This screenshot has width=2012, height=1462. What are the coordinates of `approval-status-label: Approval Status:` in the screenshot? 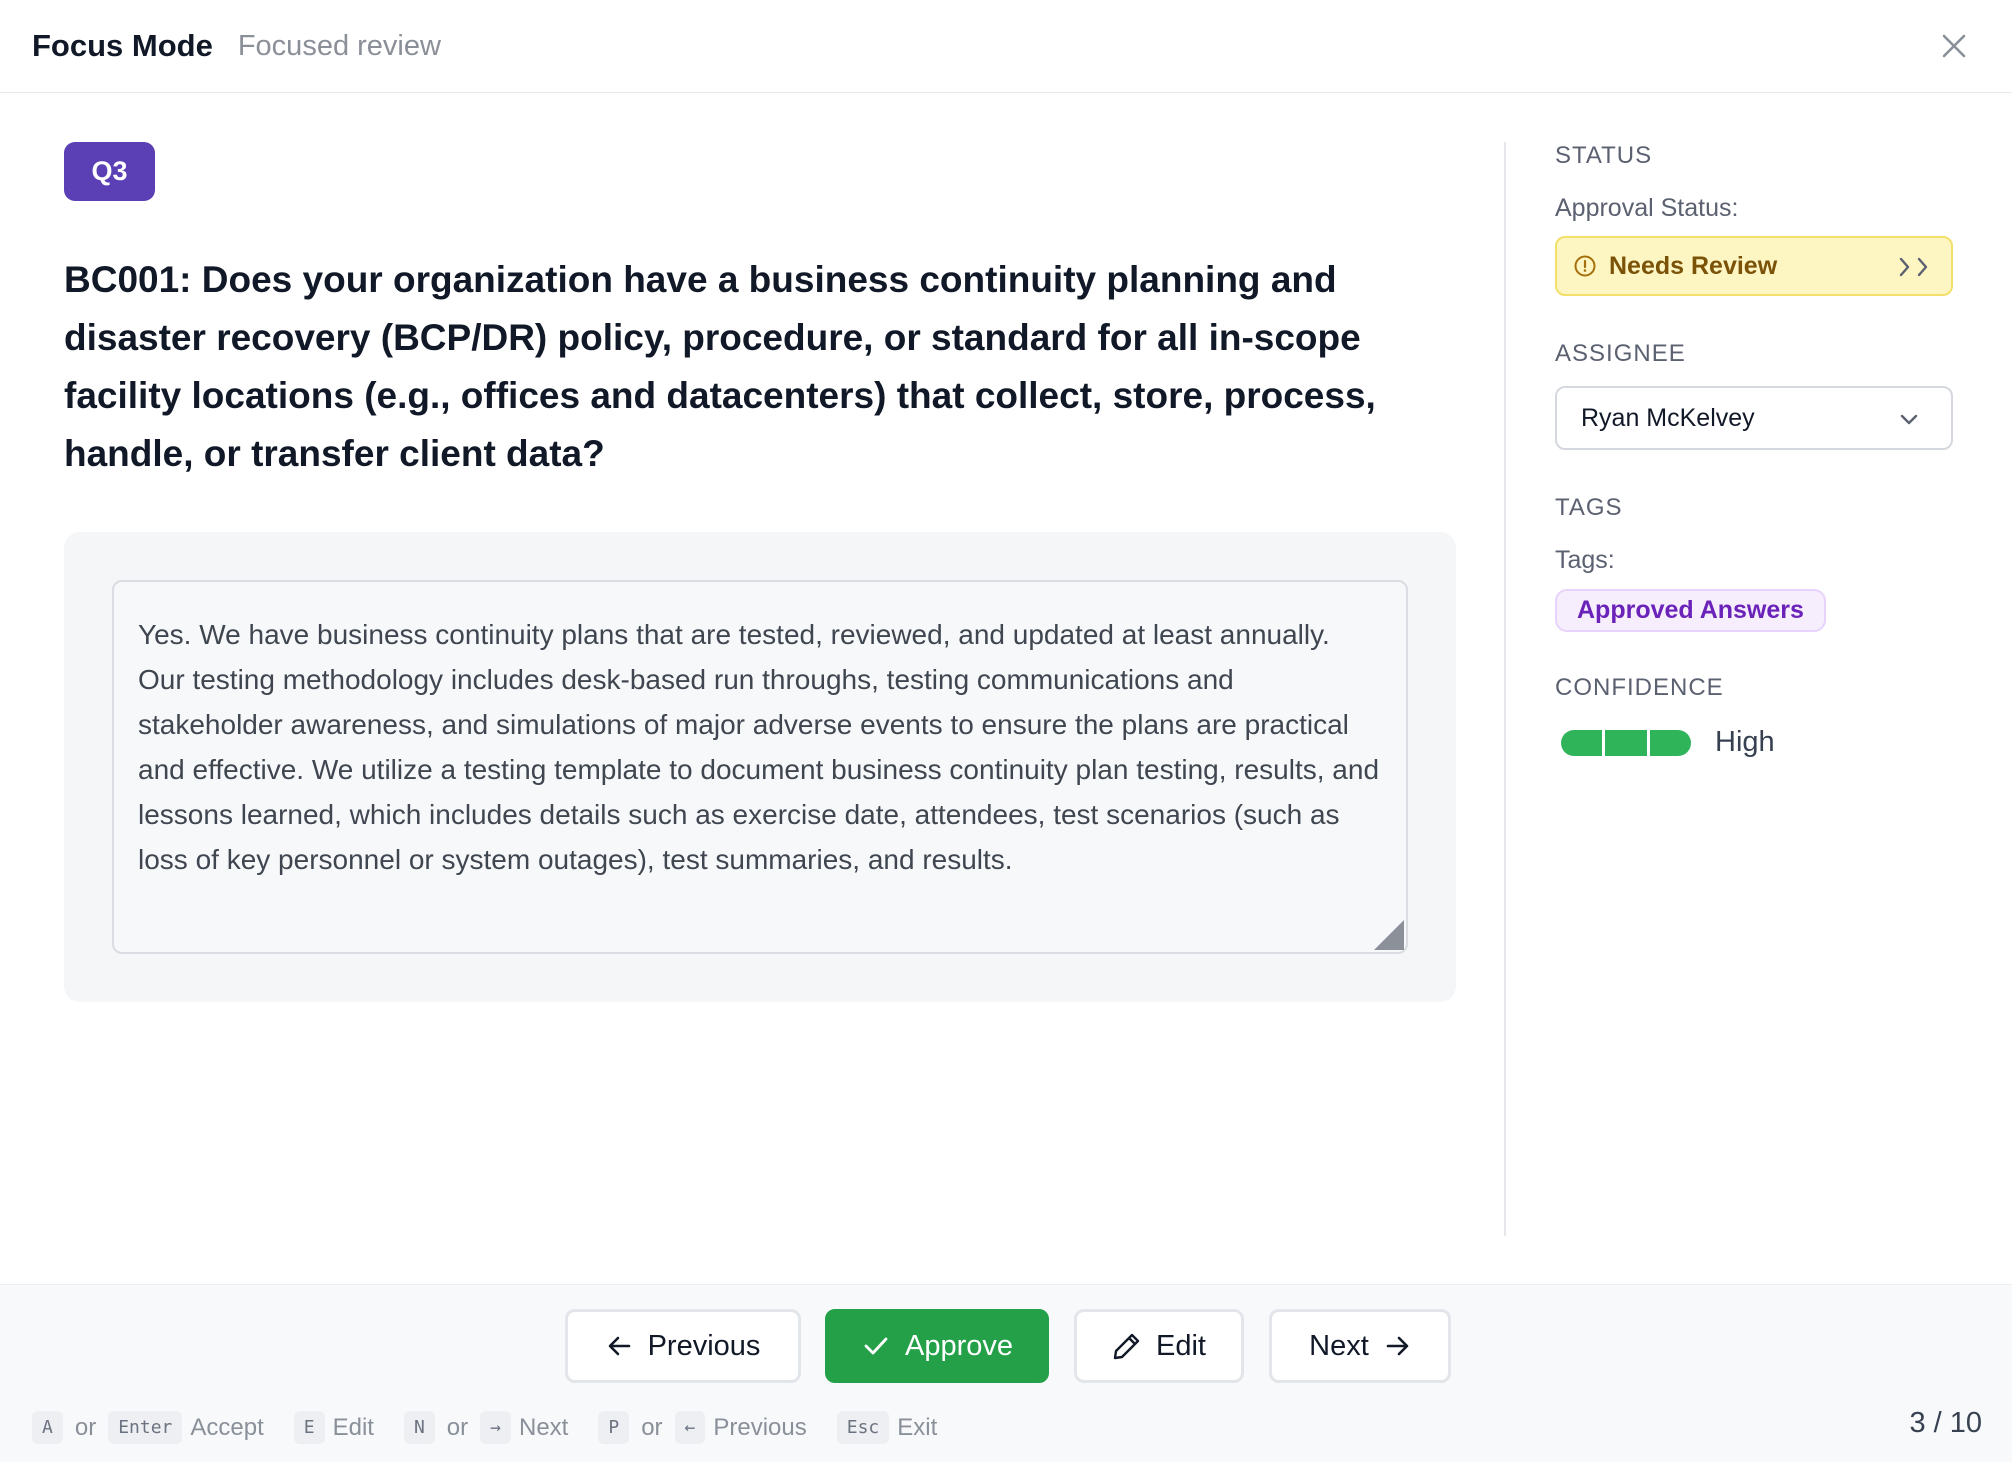 It's located at (1647, 208).